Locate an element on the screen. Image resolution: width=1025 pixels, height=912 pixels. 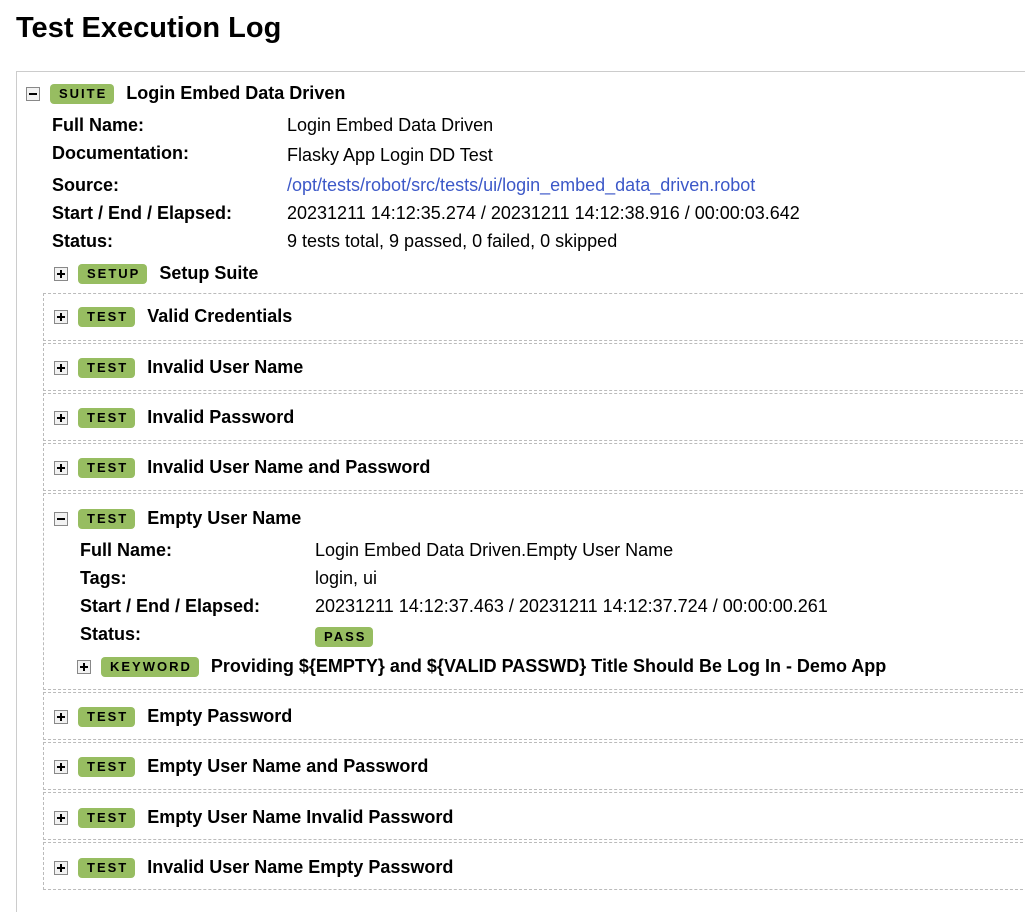
test-header: TEST Empty User Name is located at coordinates (177, 518).